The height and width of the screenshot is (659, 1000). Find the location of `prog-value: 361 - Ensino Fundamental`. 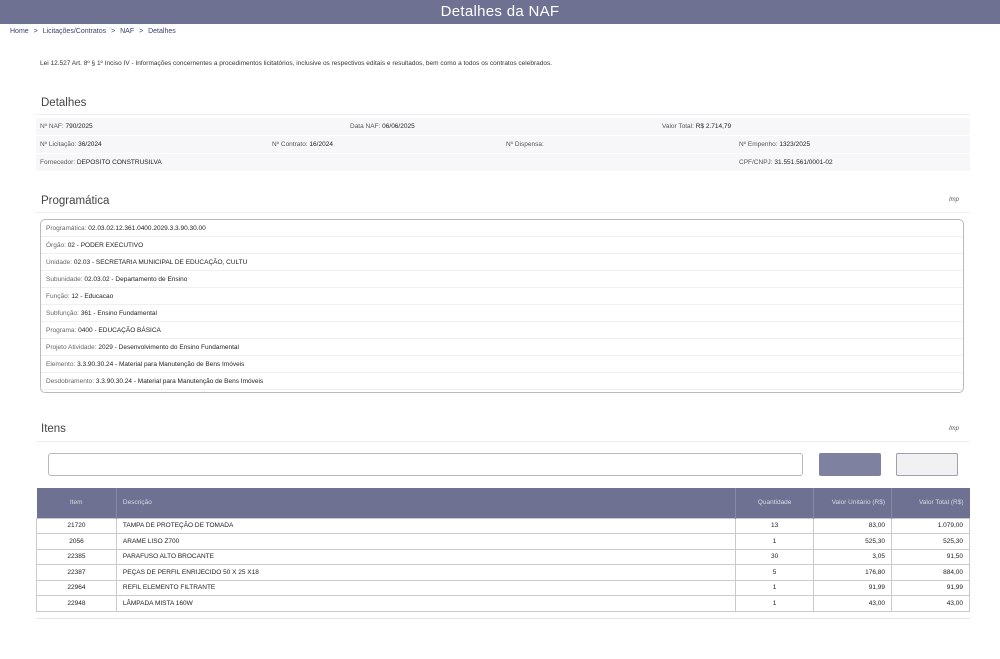

prog-value: 361 - Ensino Fundamental is located at coordinates (118, 313).